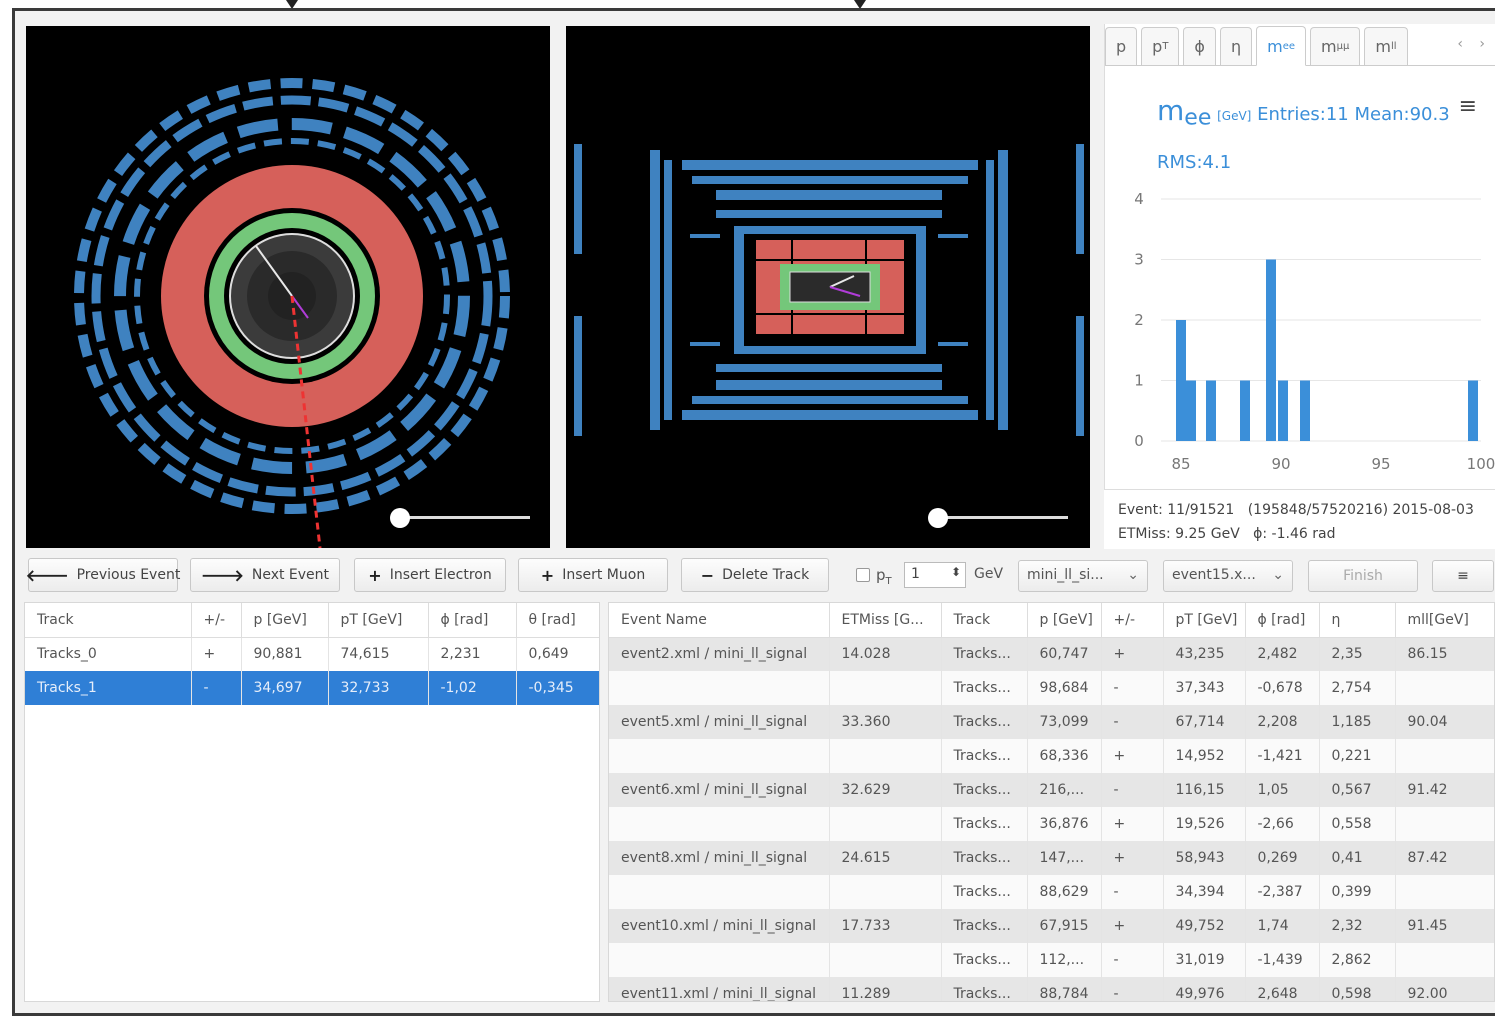 The height and width of the screenshot is (1019, 1495). I want to click on insert-electron-button: + Insert Electron, so click(430, 575).